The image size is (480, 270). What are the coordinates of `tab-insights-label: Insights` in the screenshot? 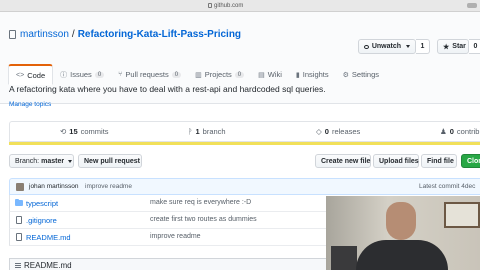 It's located at (315, 74).